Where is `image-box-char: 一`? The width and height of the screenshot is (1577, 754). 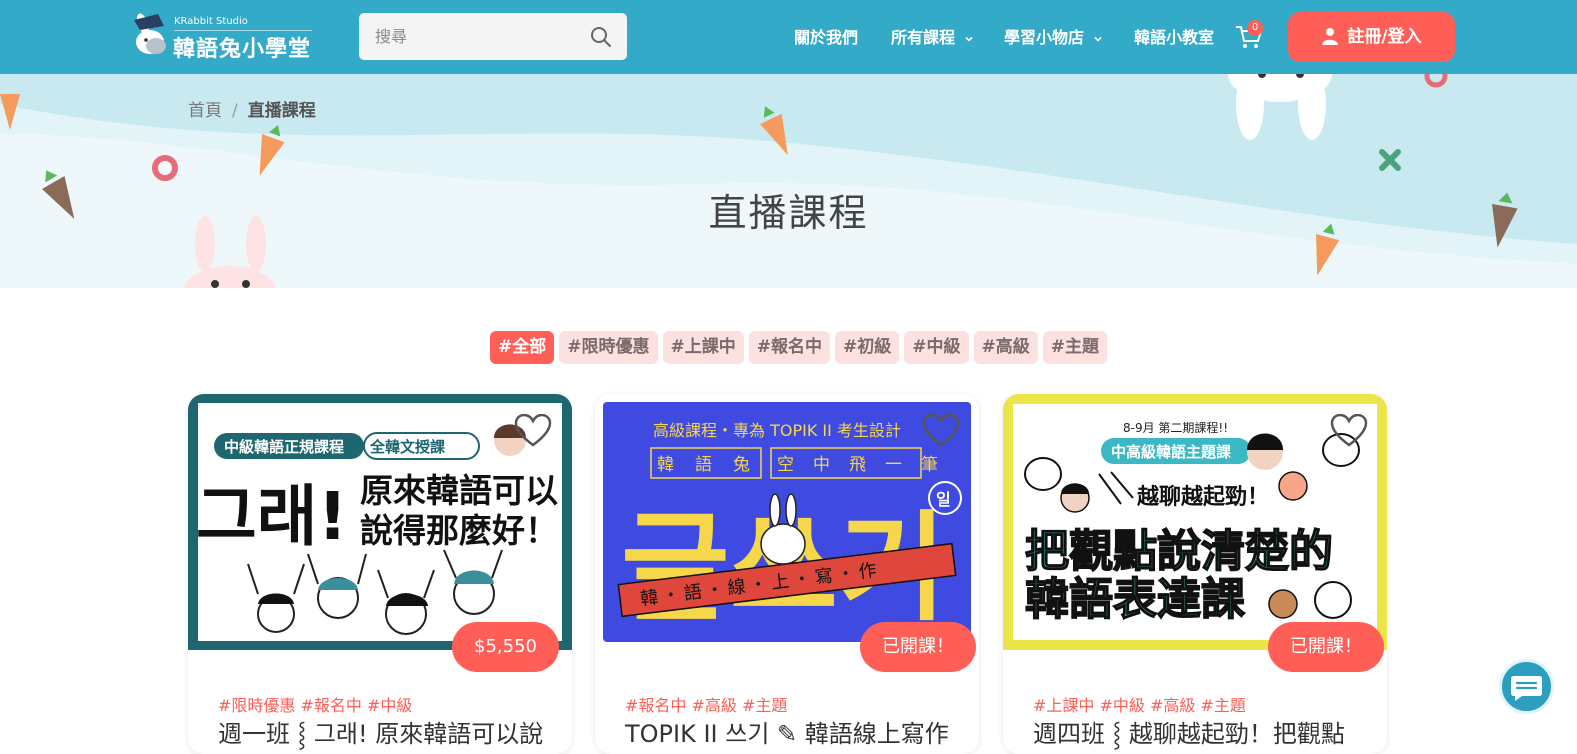 image-box-char: 一 is located at coordinates (893, 465).